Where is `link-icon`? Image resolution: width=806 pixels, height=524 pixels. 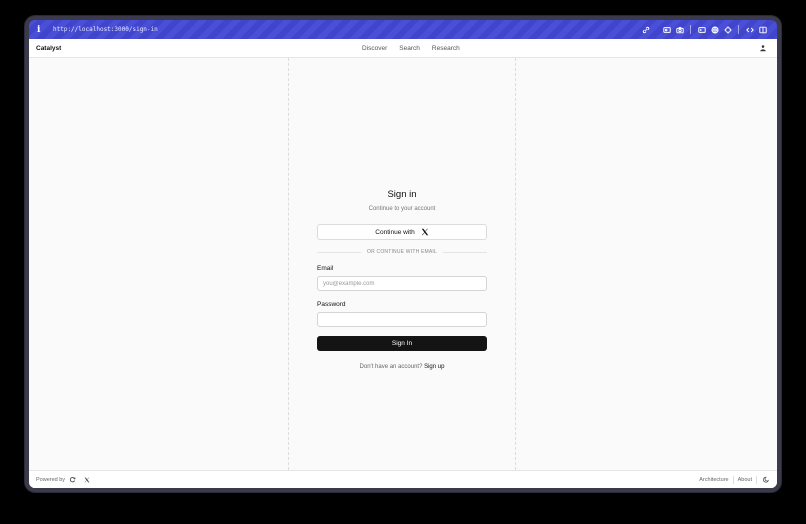 link-icon is located at coordinates (646, 30).